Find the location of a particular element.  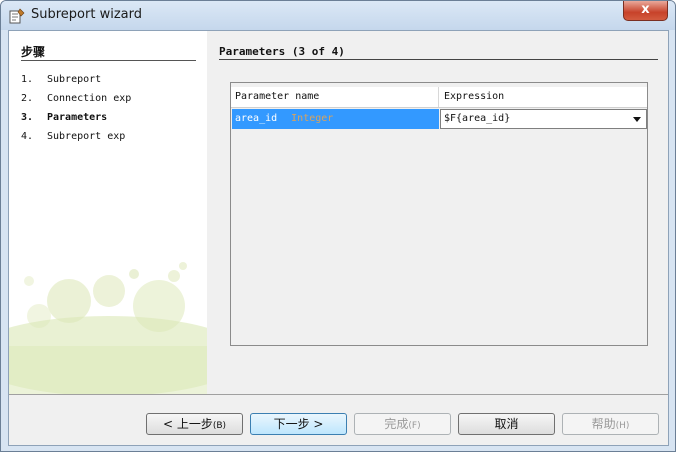

table-header: Parameter name Expression is located at coordinates (439, 97).